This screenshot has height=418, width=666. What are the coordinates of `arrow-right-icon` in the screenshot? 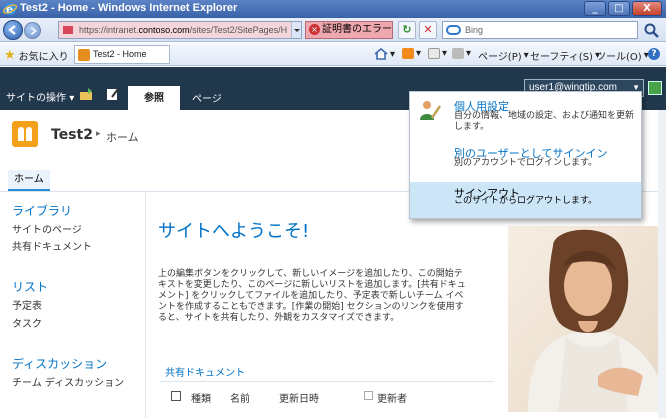 It's located at (33, 31).